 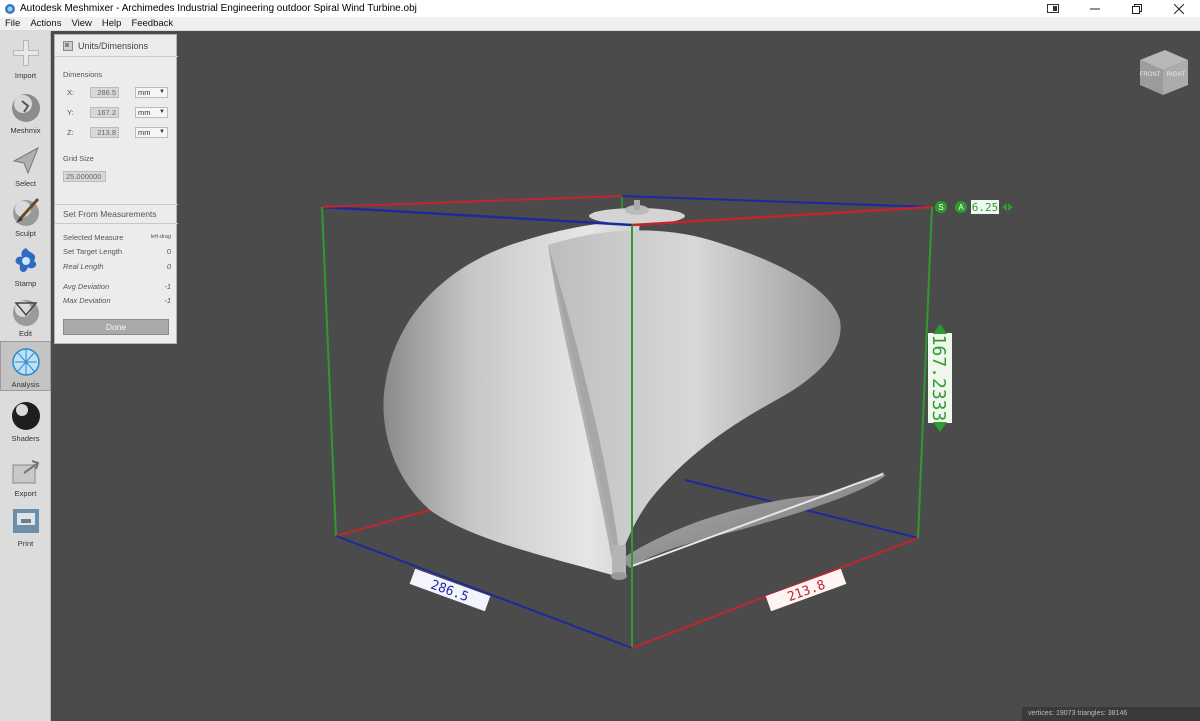 What do you see at coordinates (151, 112) in the screenshot?
I see `y-unit-select: mm ▼` at bounding box center [151, 112].